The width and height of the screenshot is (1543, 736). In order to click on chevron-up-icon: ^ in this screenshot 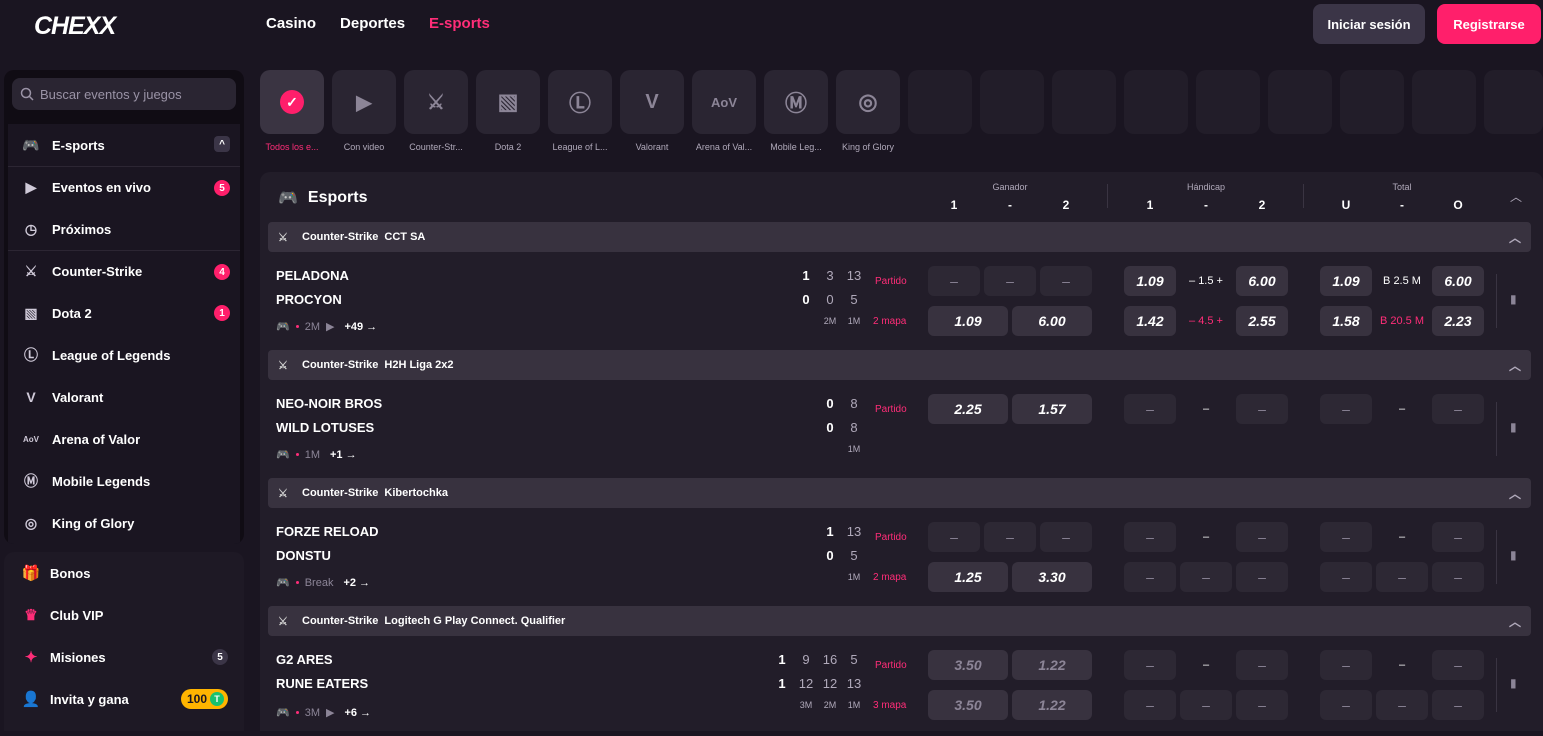, I will do `click(222, 144)`.